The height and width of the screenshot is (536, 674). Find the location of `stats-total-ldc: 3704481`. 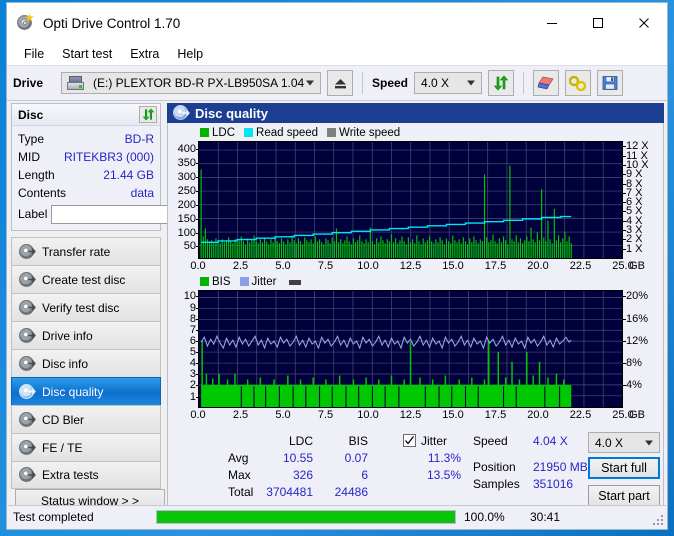

stats-total-ldc: 3704481 is located at coordinates (289, 492).